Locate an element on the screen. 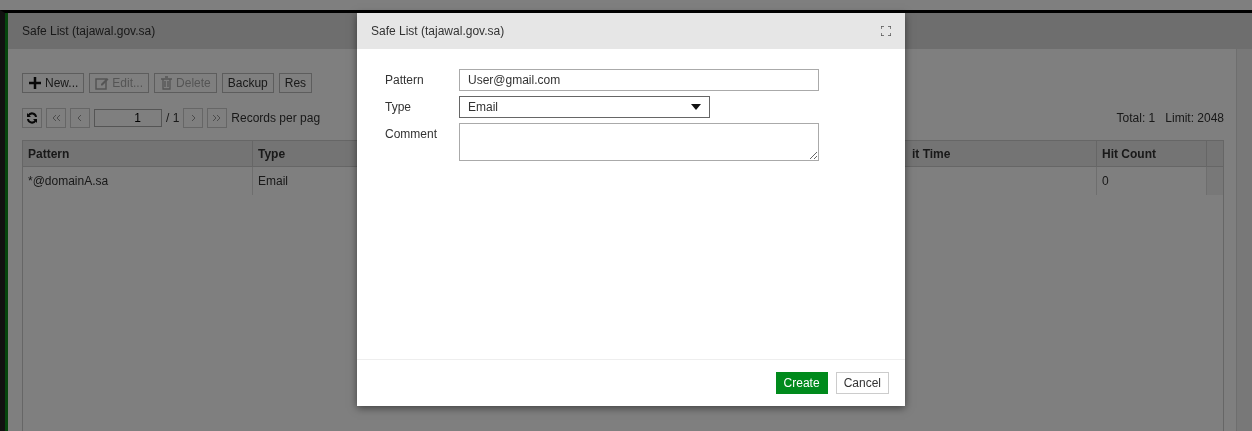 This screenshot has width=1252, height=431. refresh-icon is located at coordinates (32, 118).